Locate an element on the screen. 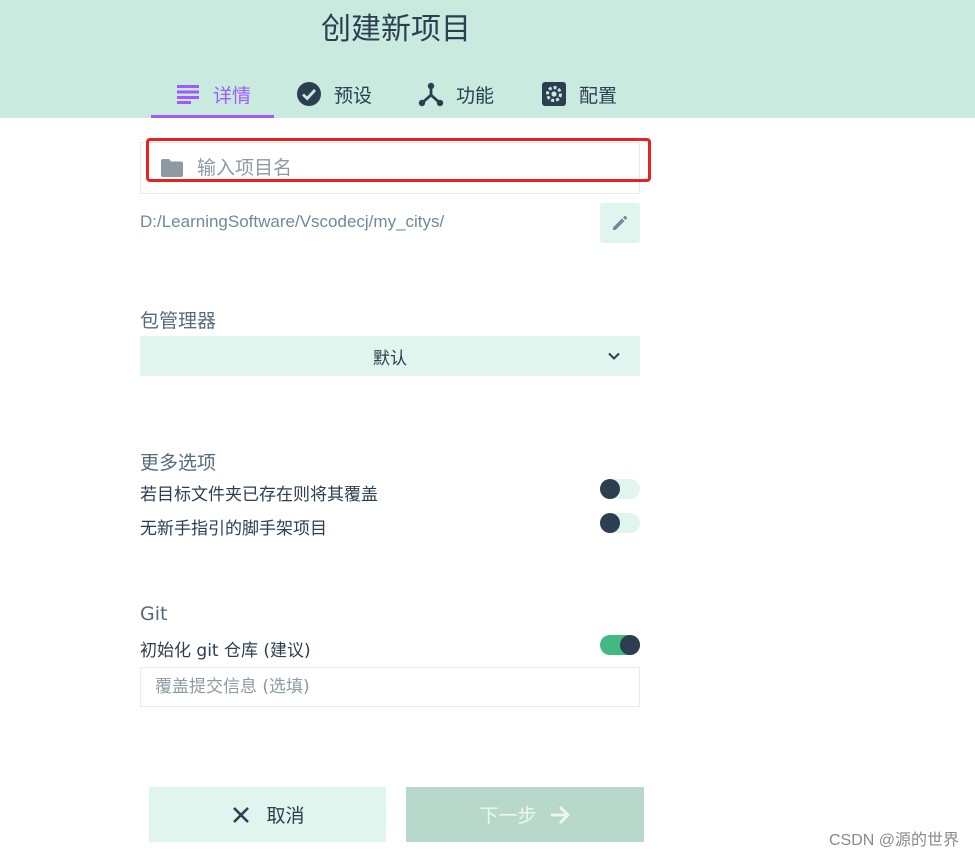 This screenshot has height=855, width=975. cancel-button: 取消 is located at coordinates (267, 814).